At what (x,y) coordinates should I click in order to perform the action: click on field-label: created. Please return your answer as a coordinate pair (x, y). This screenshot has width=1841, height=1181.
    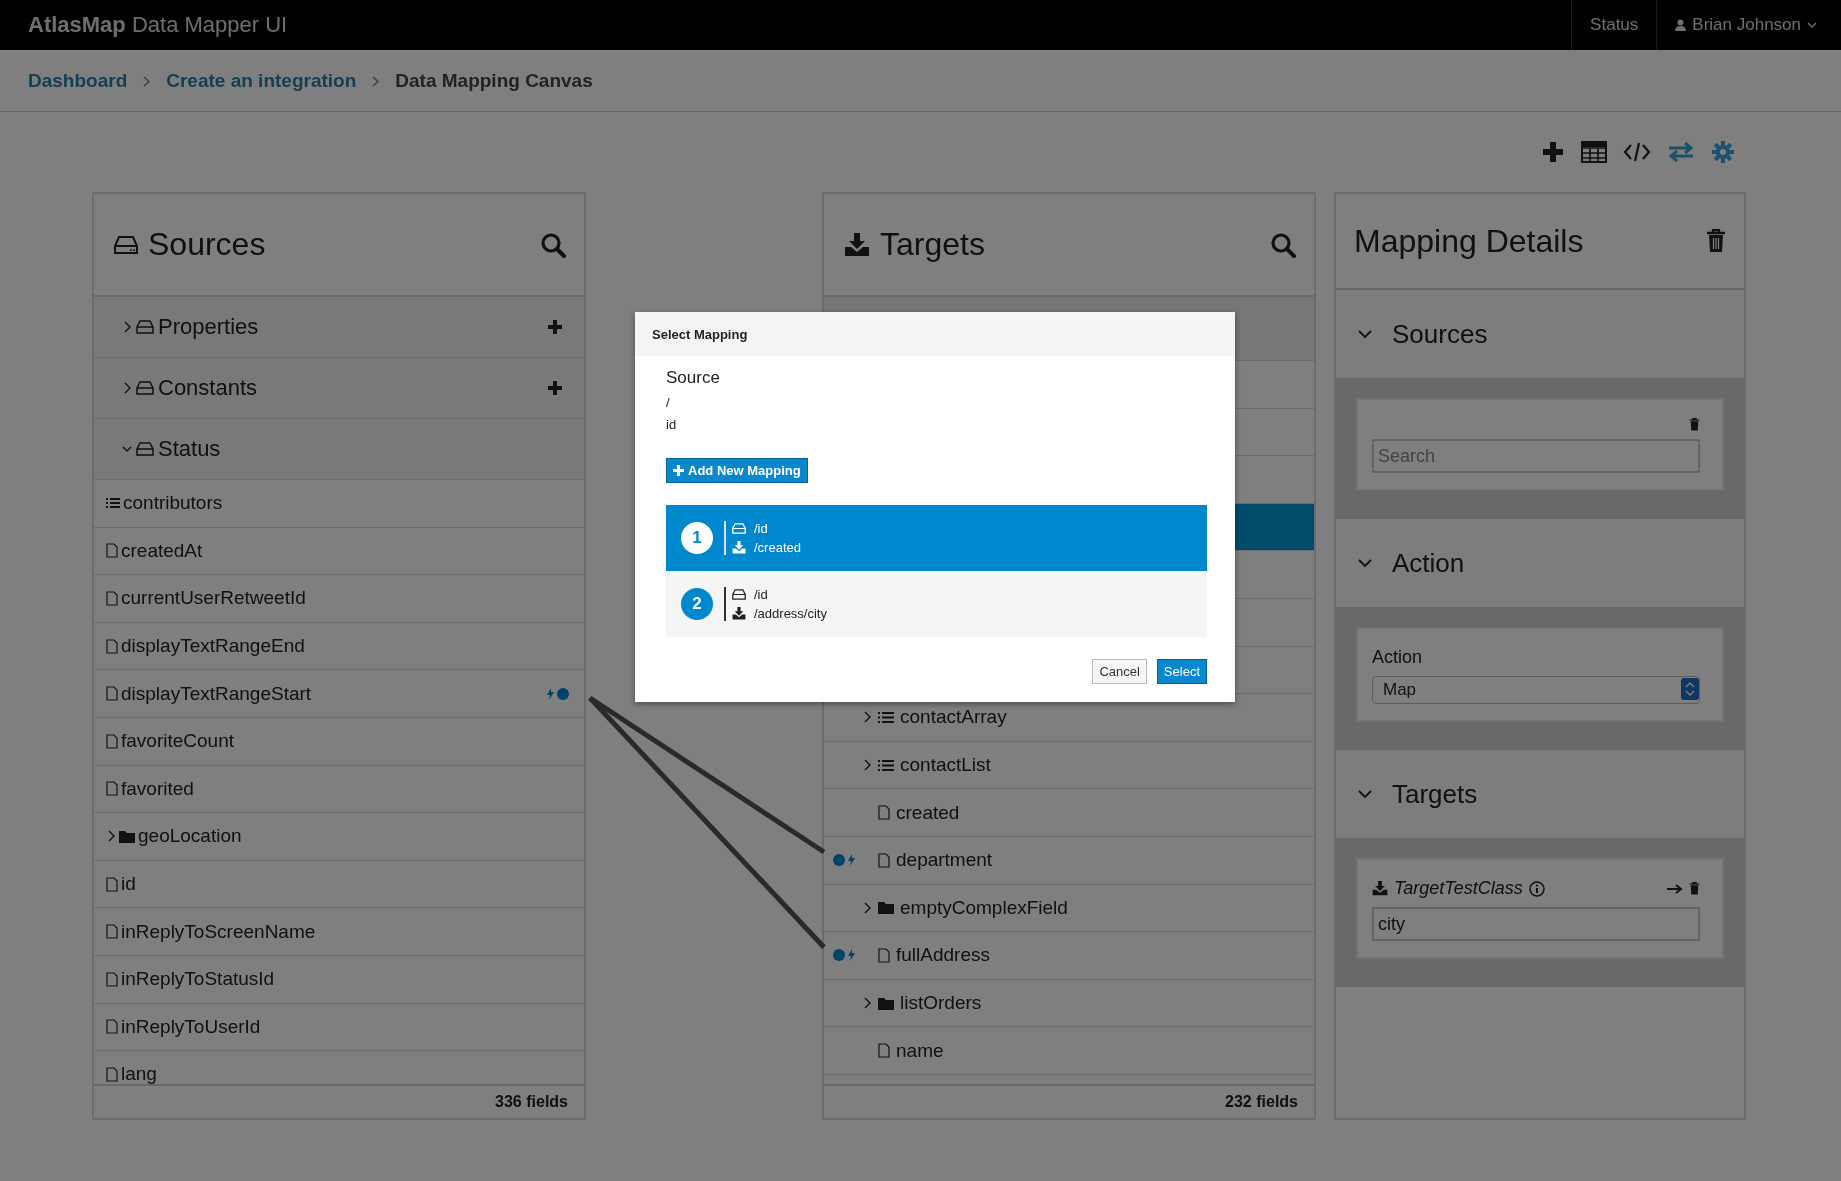
    Looking at the image, I should click on (928, 812).